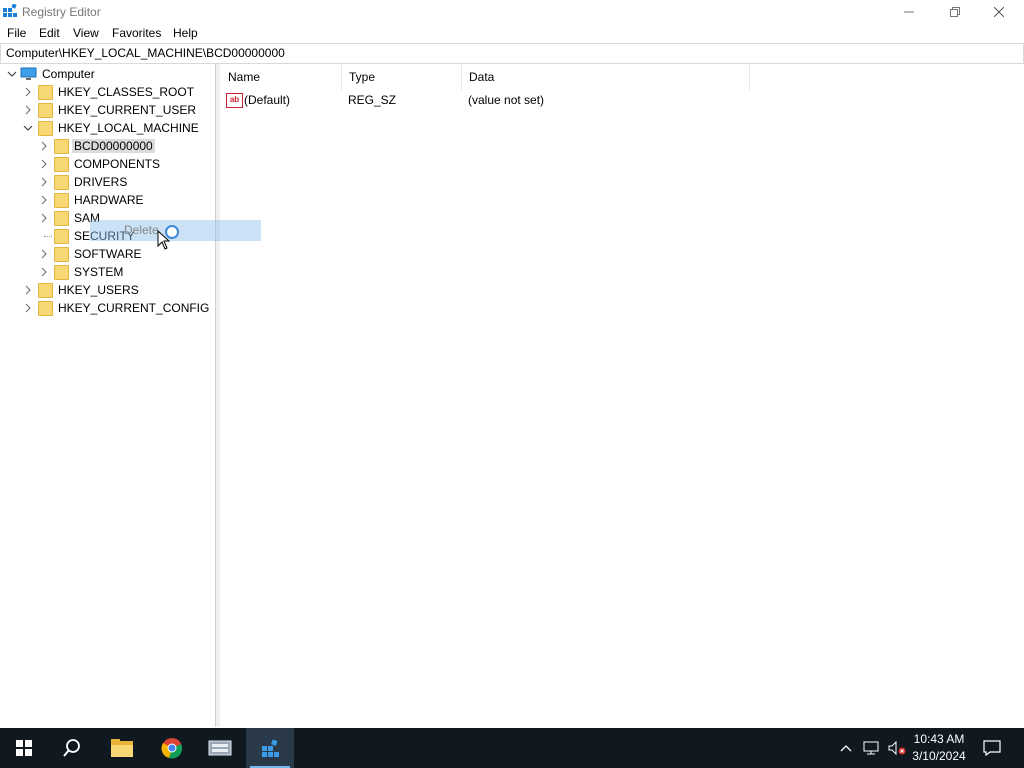 The image size is (1024, 768). I want to click on start-button, so click(24, 748).